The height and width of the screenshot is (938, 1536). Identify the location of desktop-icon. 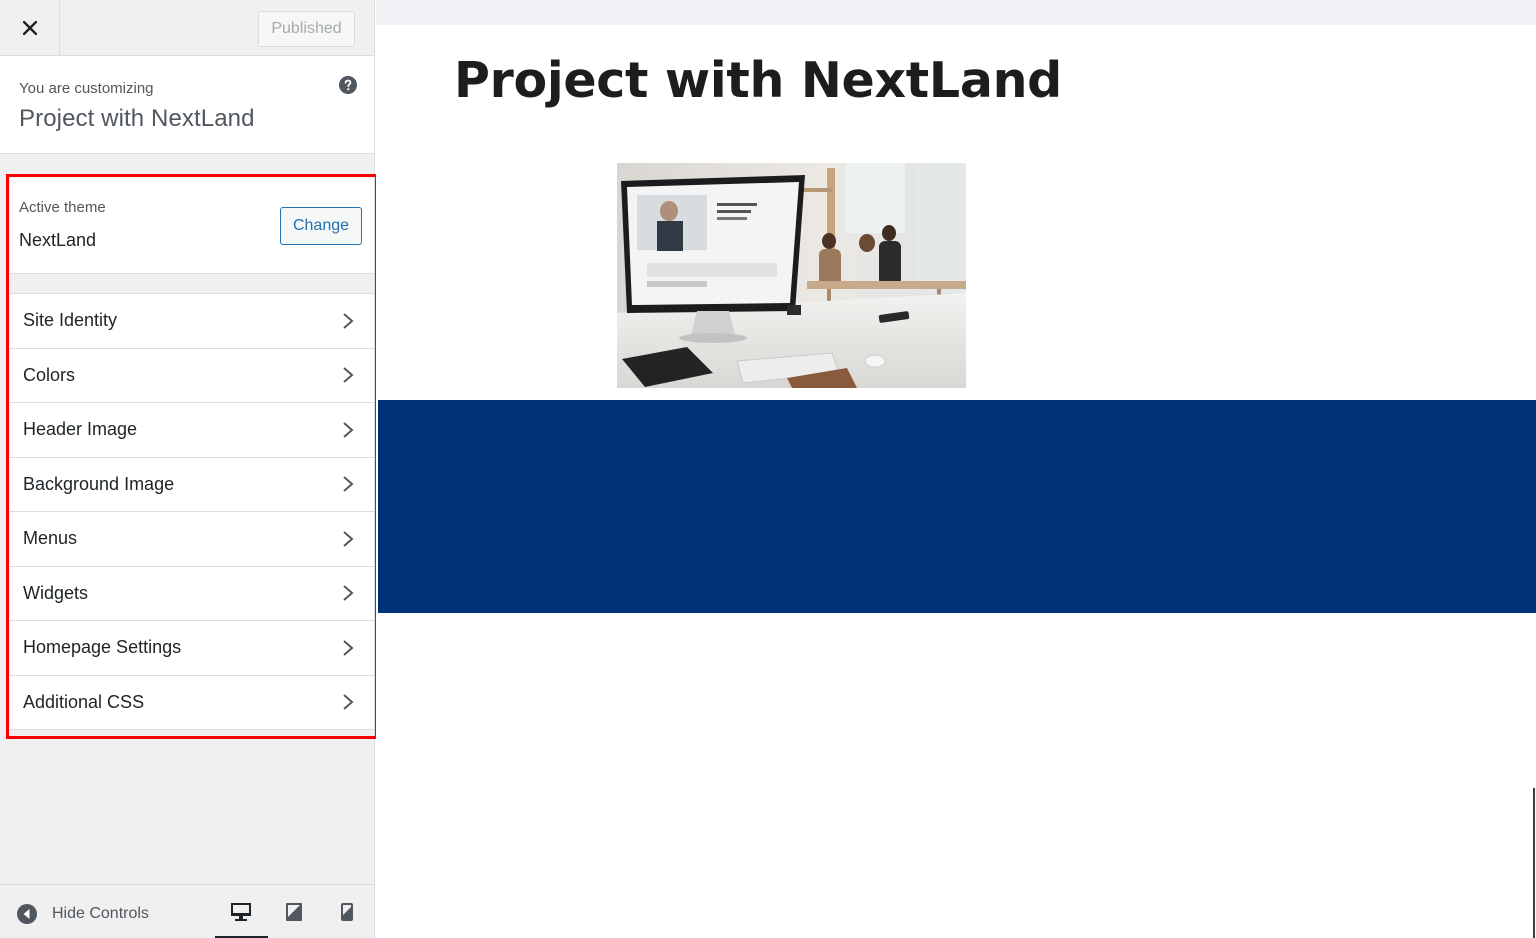
(241, 912).